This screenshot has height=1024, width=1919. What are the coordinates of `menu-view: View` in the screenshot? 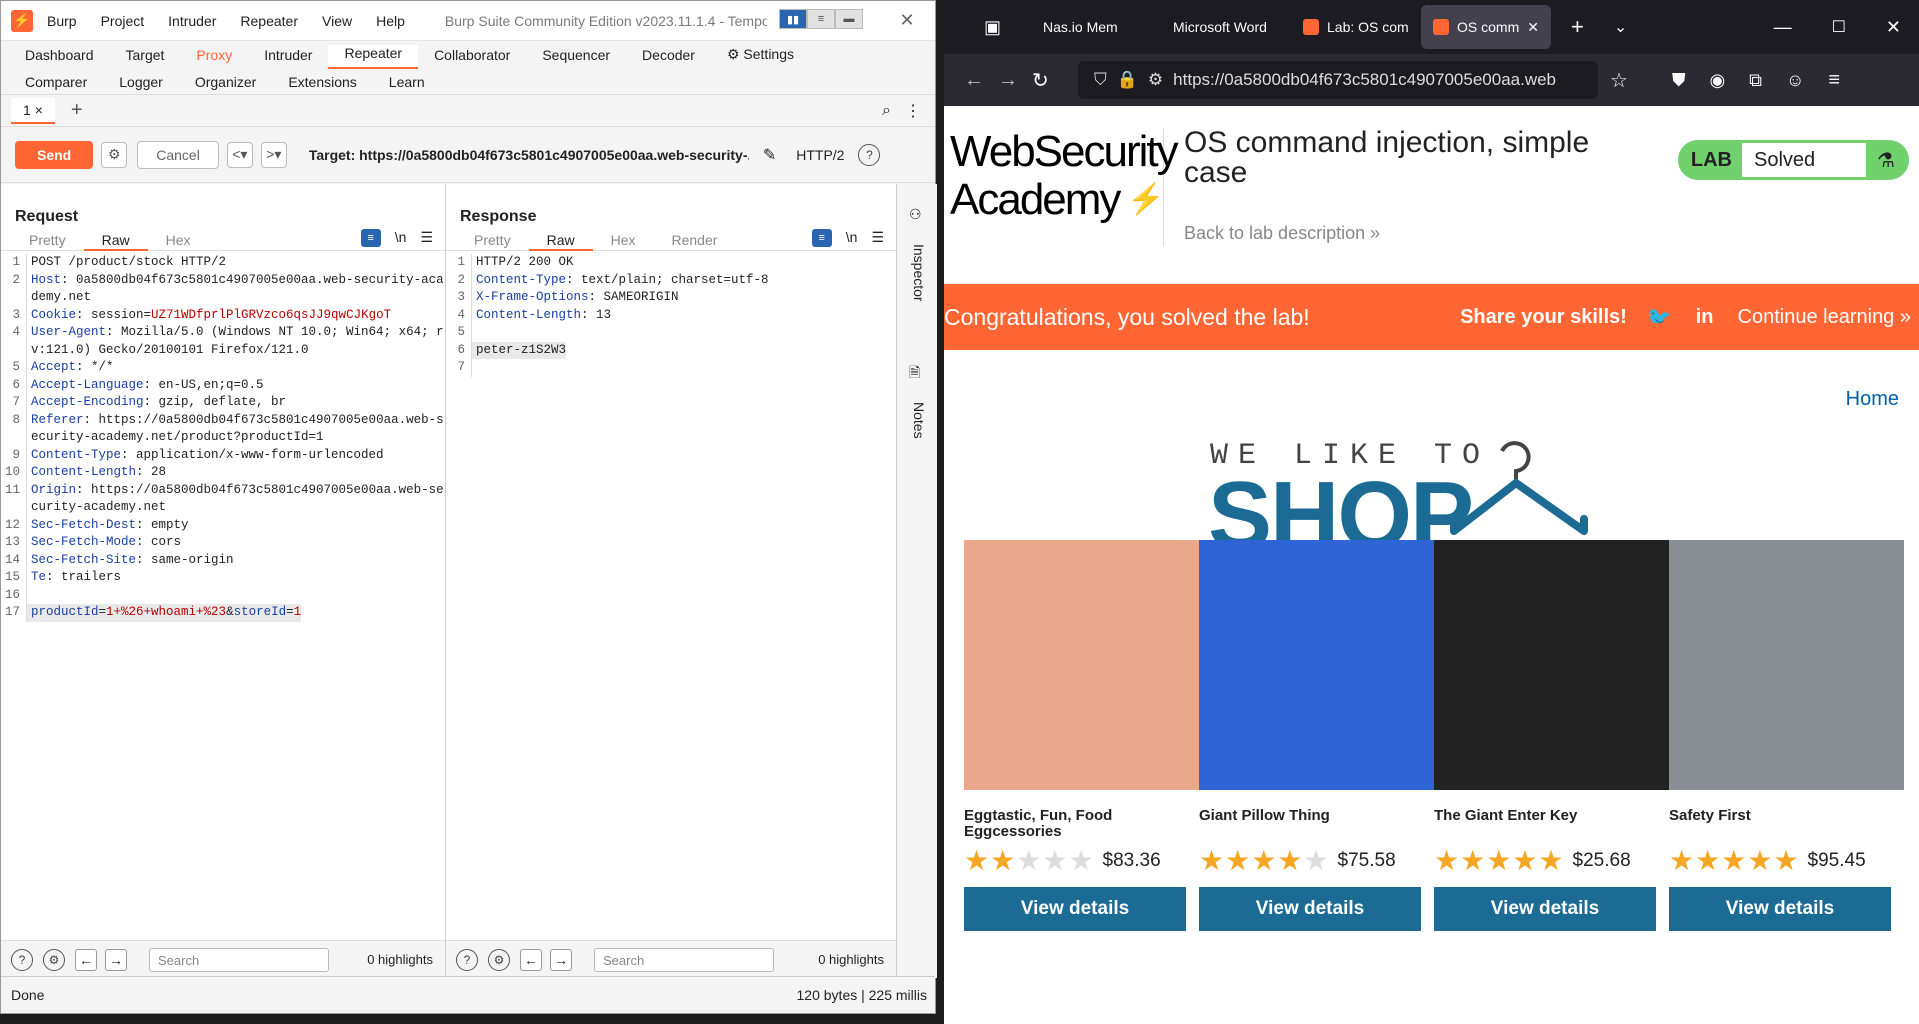 It's located at (337, 21).